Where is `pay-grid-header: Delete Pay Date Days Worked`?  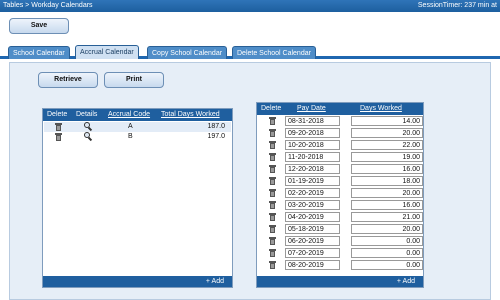 pay-grid-header: Delete Pay Date Days Worked is located at coordinates (340, 109).